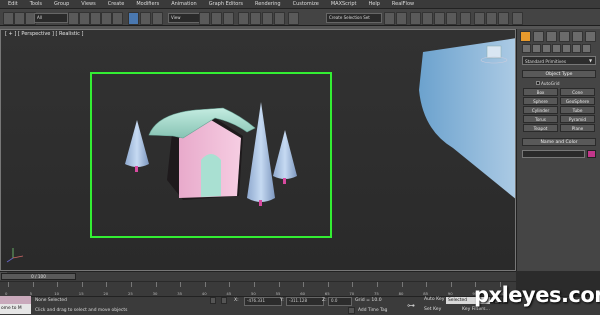  Describe the element at coordinates (224, 300) in the screenshot. I see `absolute-mode-icon` at that location.